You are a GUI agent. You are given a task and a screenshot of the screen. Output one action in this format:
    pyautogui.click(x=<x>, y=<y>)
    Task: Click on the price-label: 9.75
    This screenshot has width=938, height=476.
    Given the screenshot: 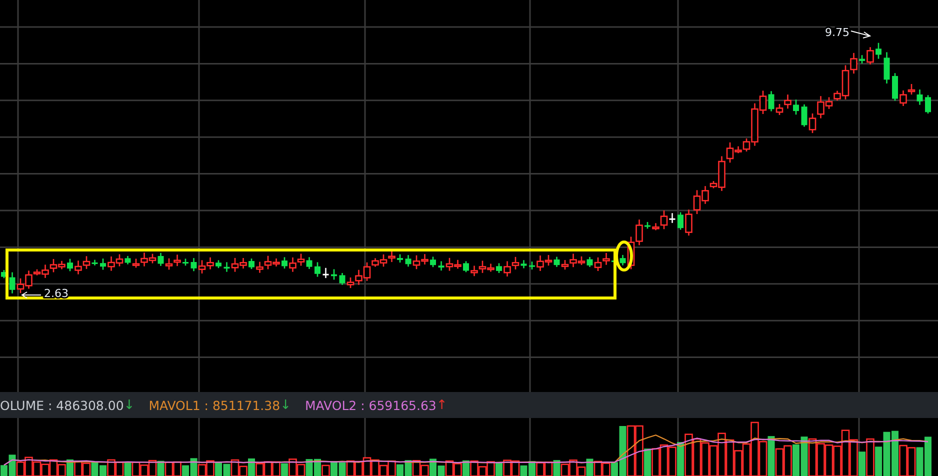 What is the action you would take?
    pyautogui.click(x=837, y=32)
    